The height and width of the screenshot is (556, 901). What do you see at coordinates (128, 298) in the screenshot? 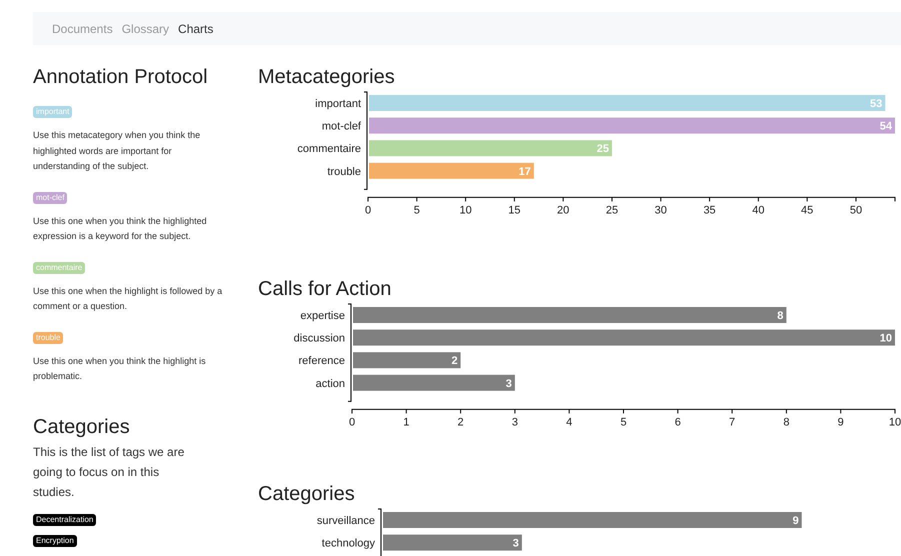
I see `tag-description: Use this one when the highlight is followed by a comment or a question.` at bounding box center [128, 298].